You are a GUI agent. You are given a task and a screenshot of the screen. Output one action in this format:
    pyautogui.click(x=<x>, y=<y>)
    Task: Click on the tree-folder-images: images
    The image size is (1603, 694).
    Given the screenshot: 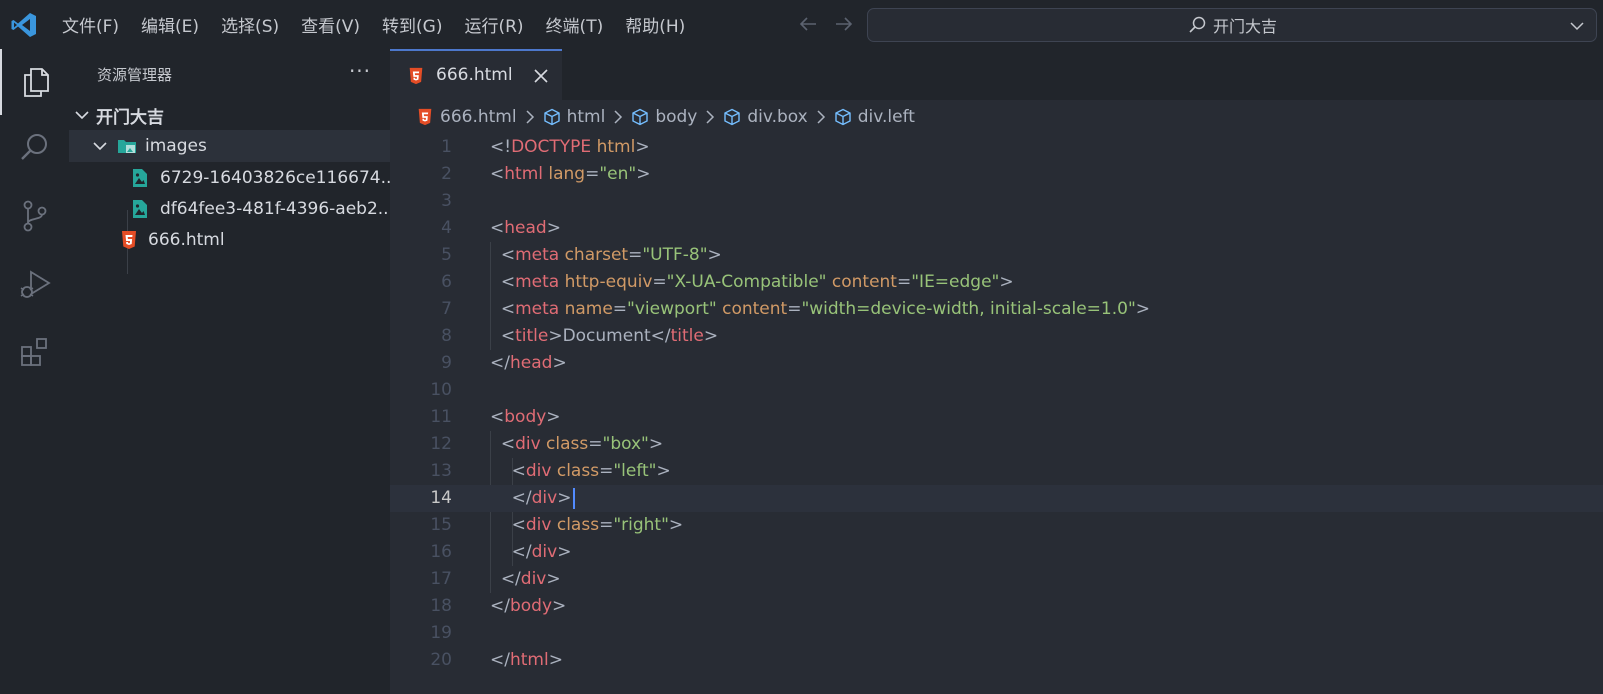 What is the action you would take?
    pyautogui.click(x=229, y=146)
    